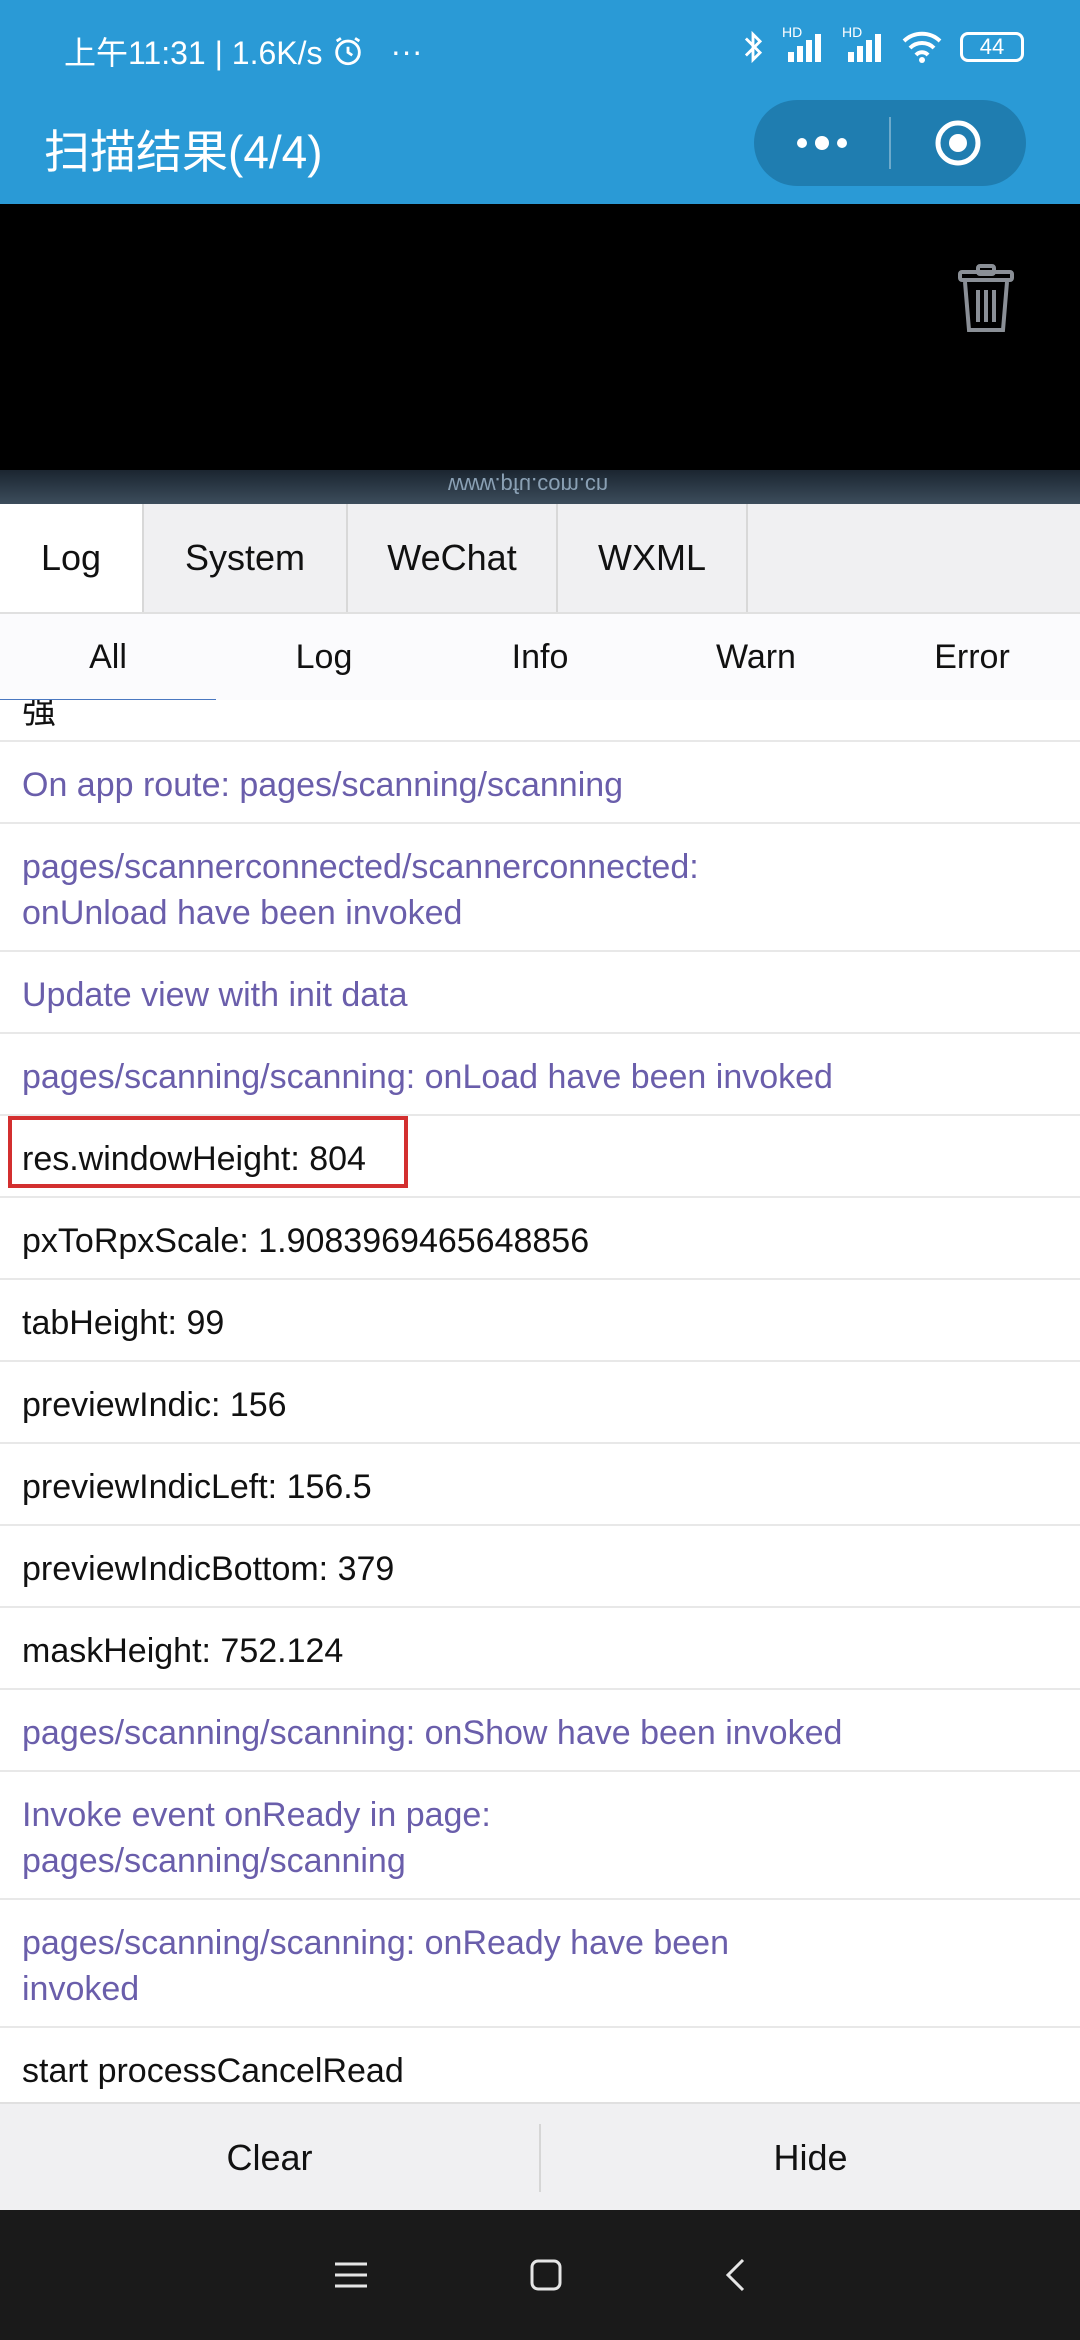 The height and width of the screenshot is (2340, 1080). Describe the element at coordinates (540, 2157) in the screenshot. I see `console-actions: Clear Hide` at that location.